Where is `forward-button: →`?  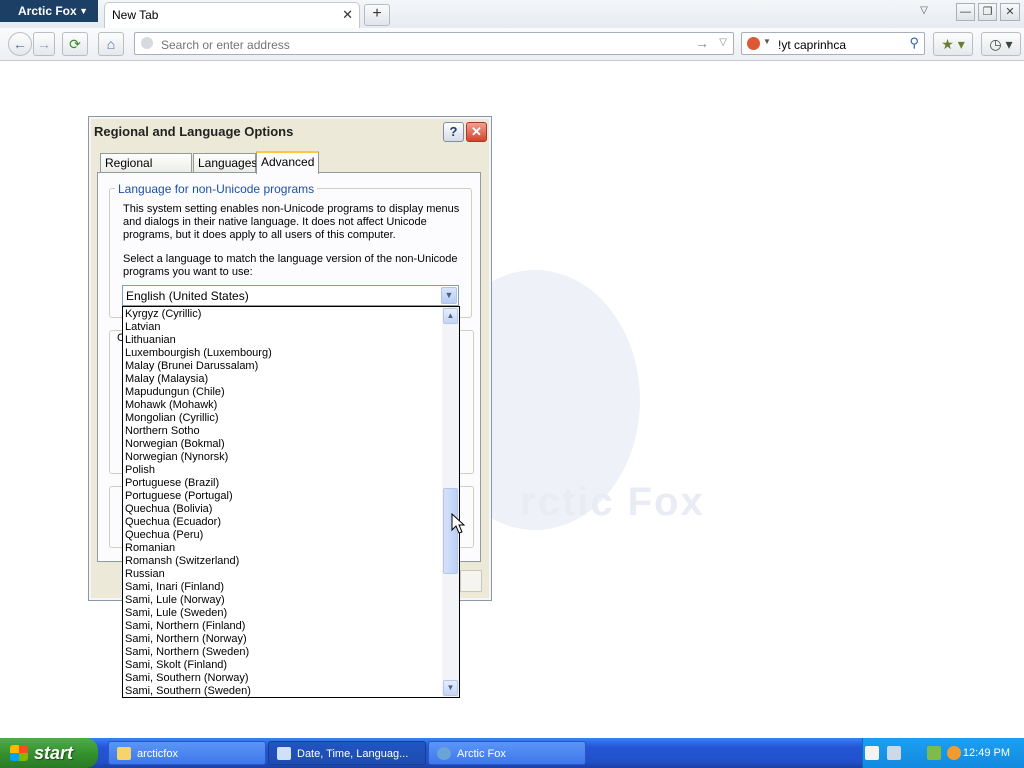
forward-button: → is located at coordinates (44, 44).